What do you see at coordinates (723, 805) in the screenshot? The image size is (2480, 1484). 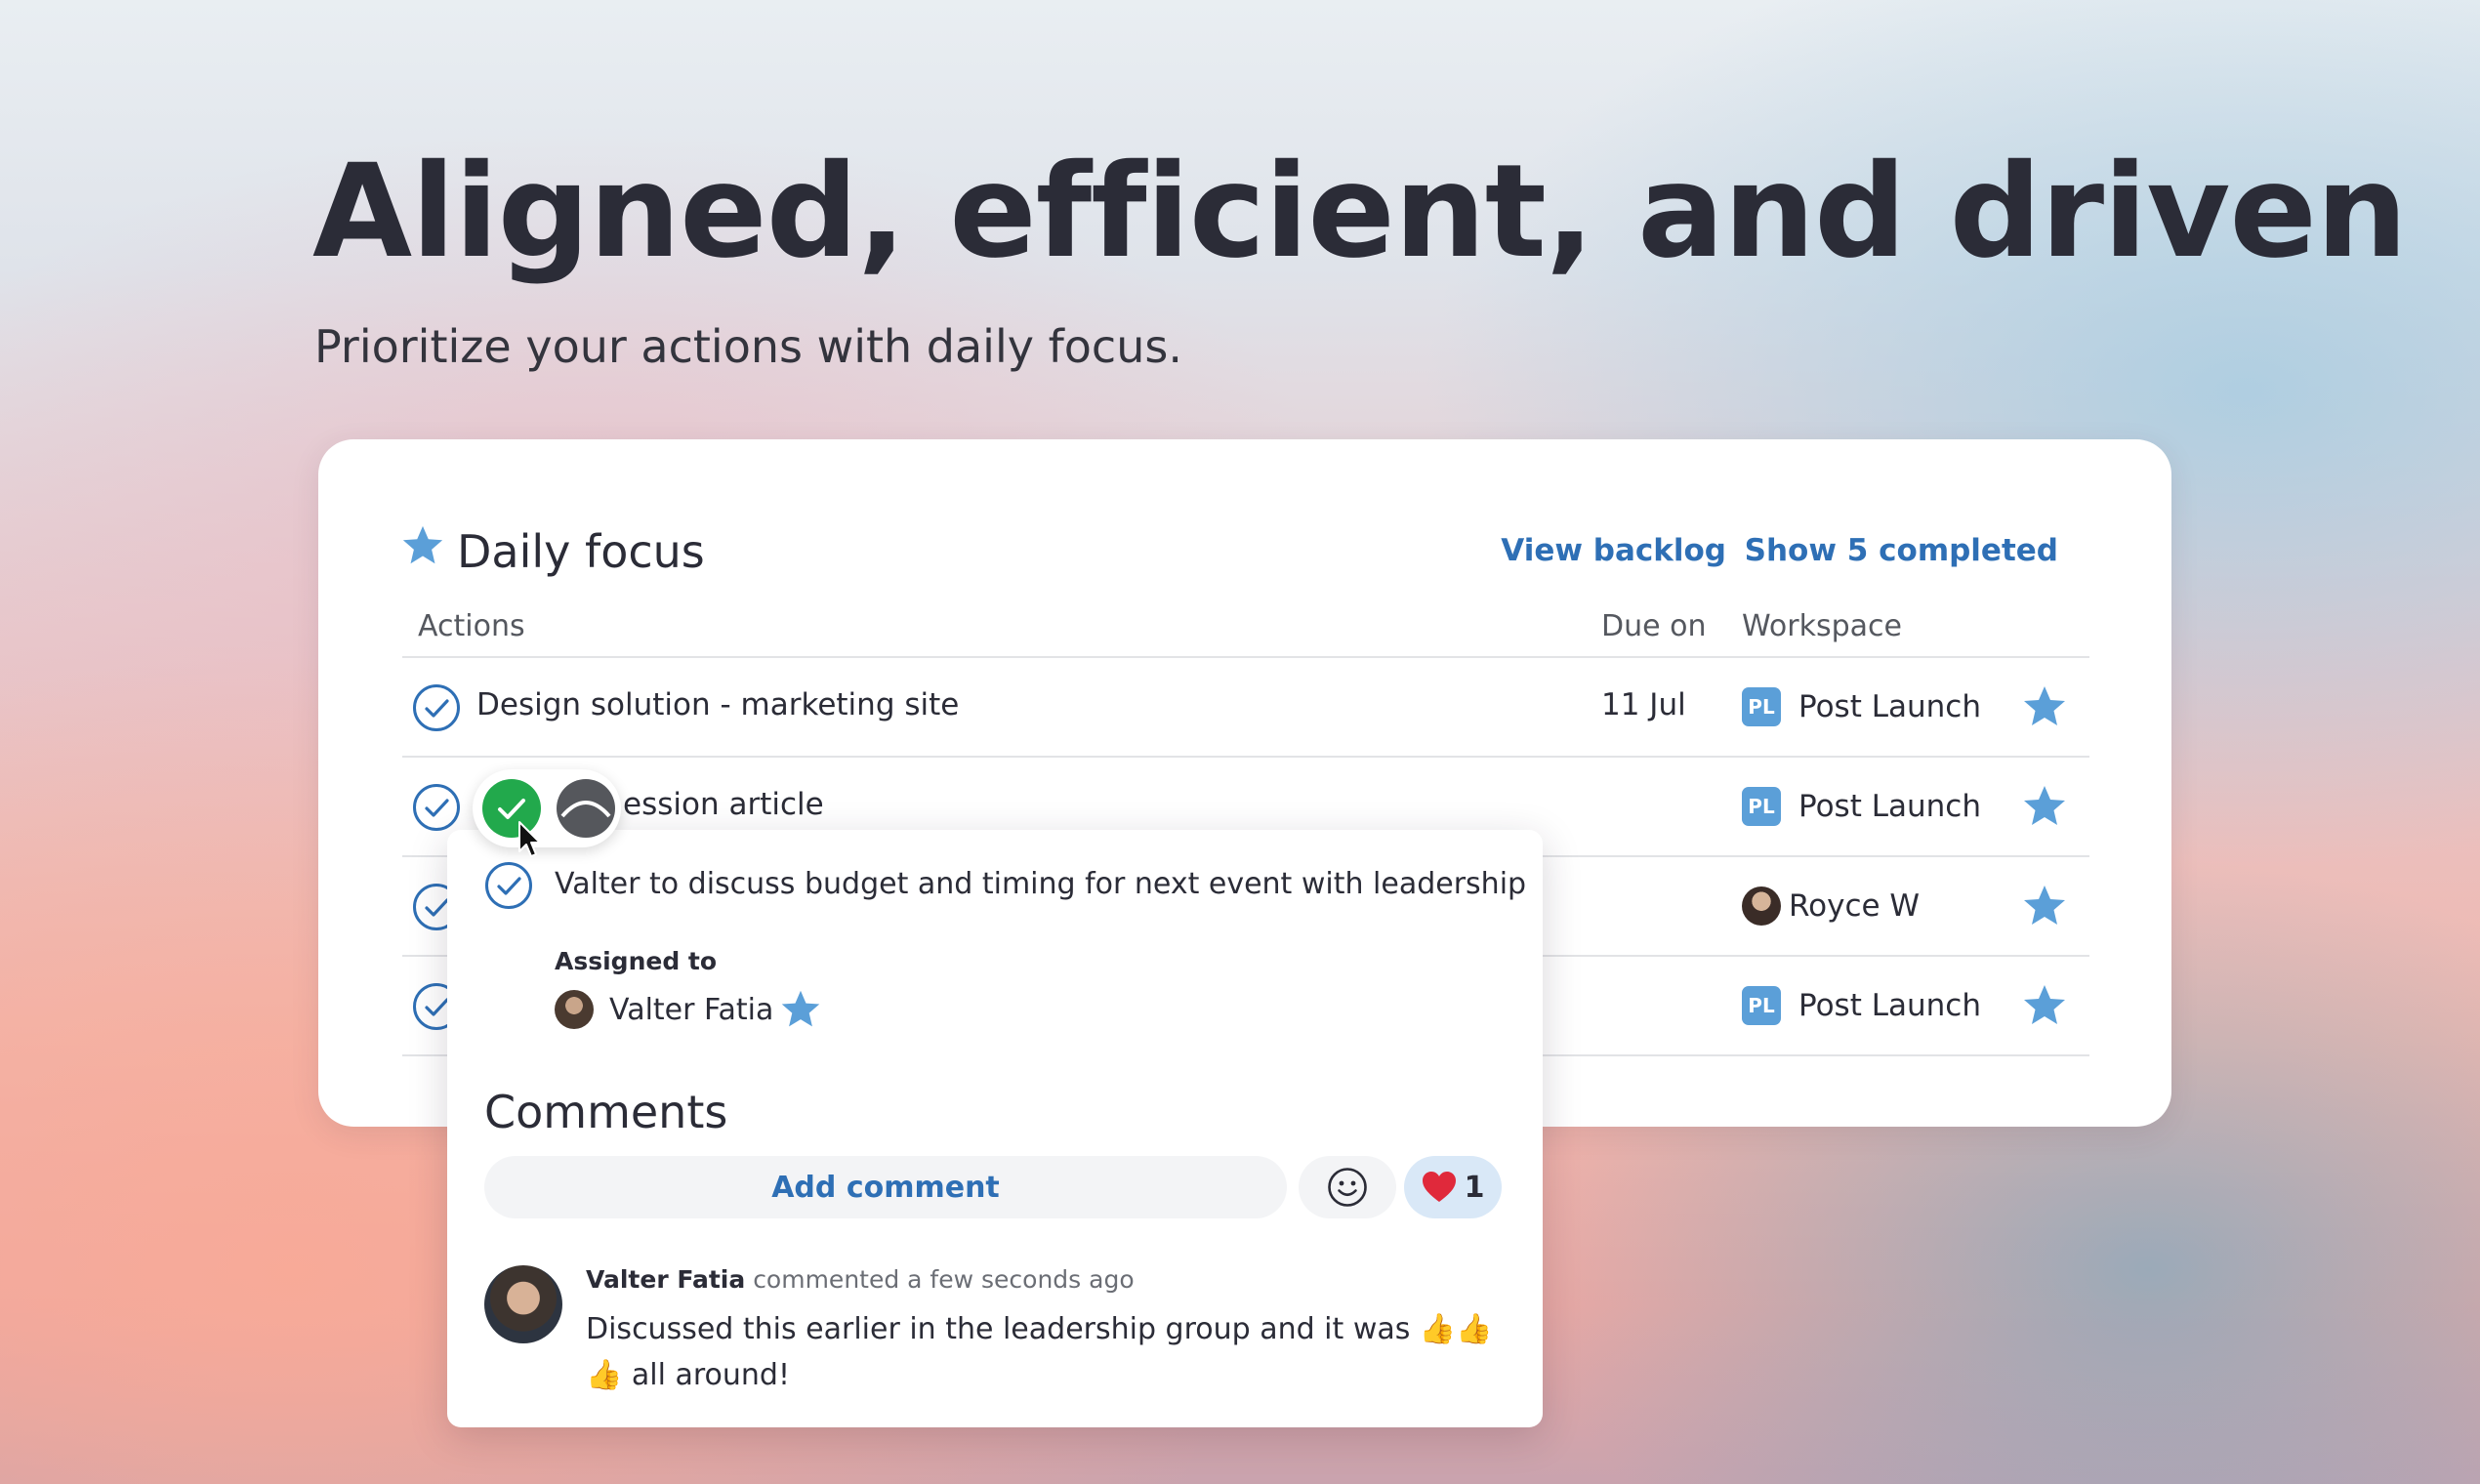 I see `action-title: ession article` at bounding box center [723, 805].